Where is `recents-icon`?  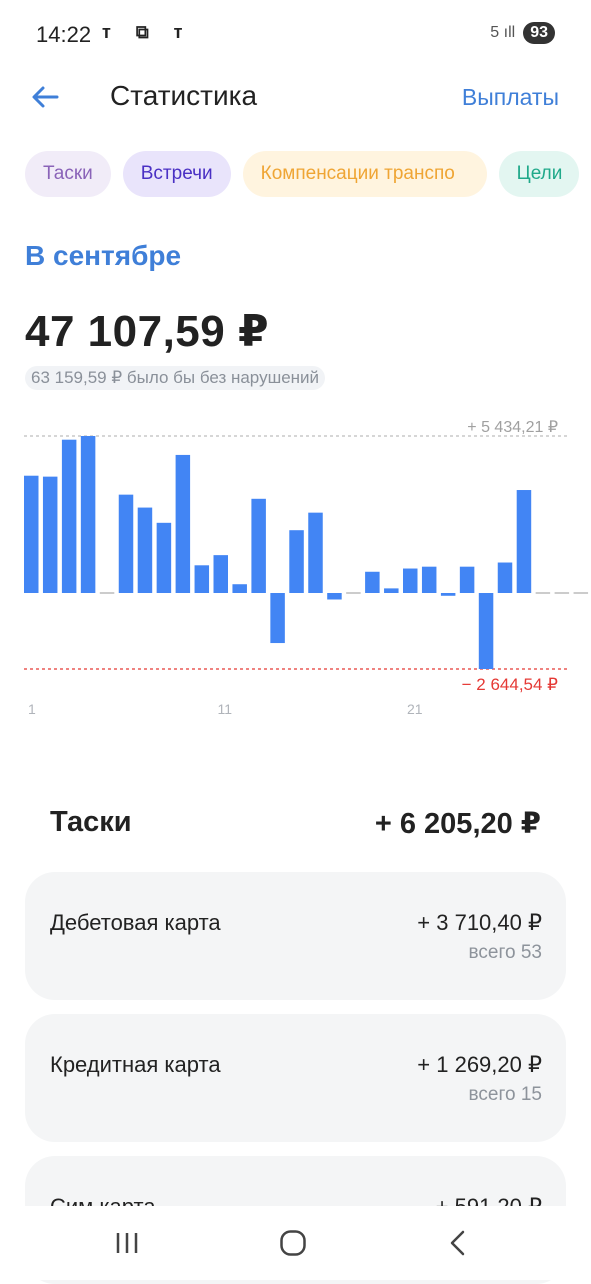 recents-icon is located at coordinates (127, 1243).